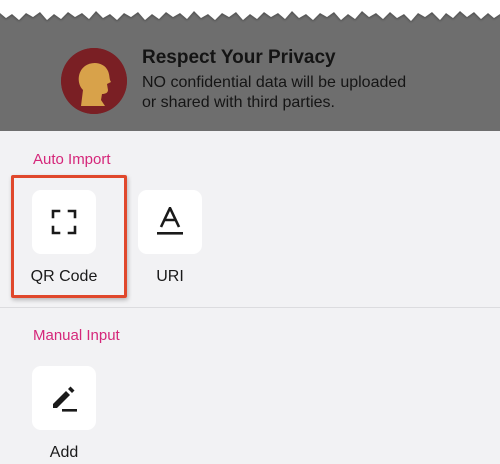 Image resolution: width=500 pixels, height=464 pixels. What do you see at coordinates (170, 276) in the screenshot?
I see `uri-label: URI` at bounding box center [170, 276].